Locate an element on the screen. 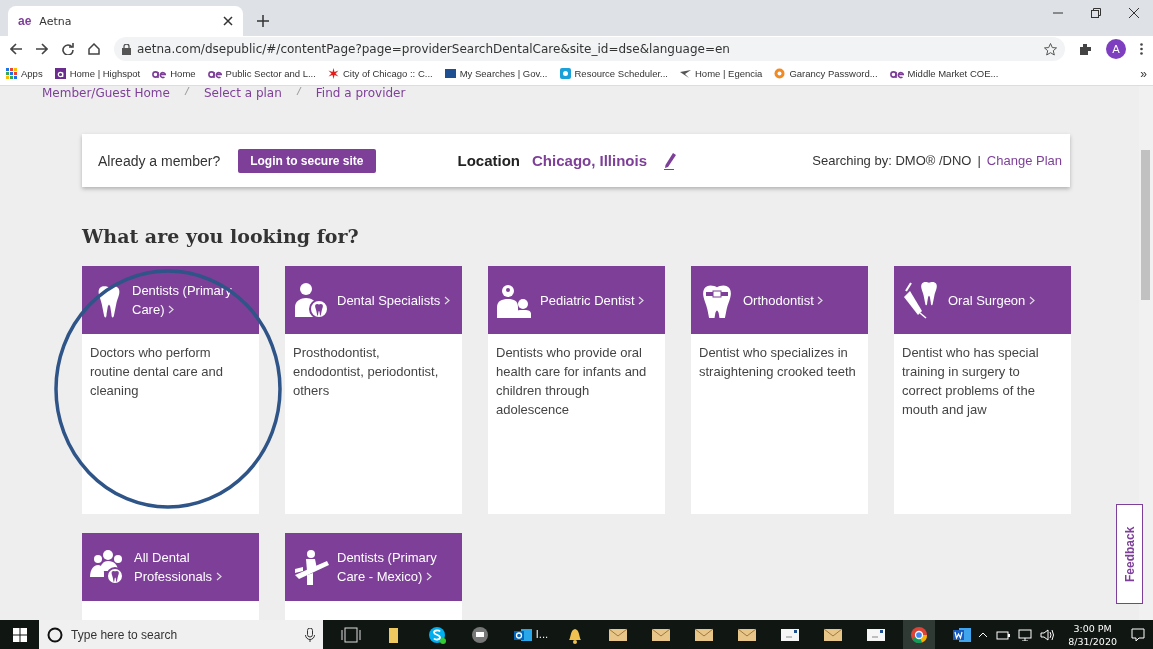 The height and width of the screenshot is (649, 1153). dental-chair-icon is located at coordinates (311, 567).